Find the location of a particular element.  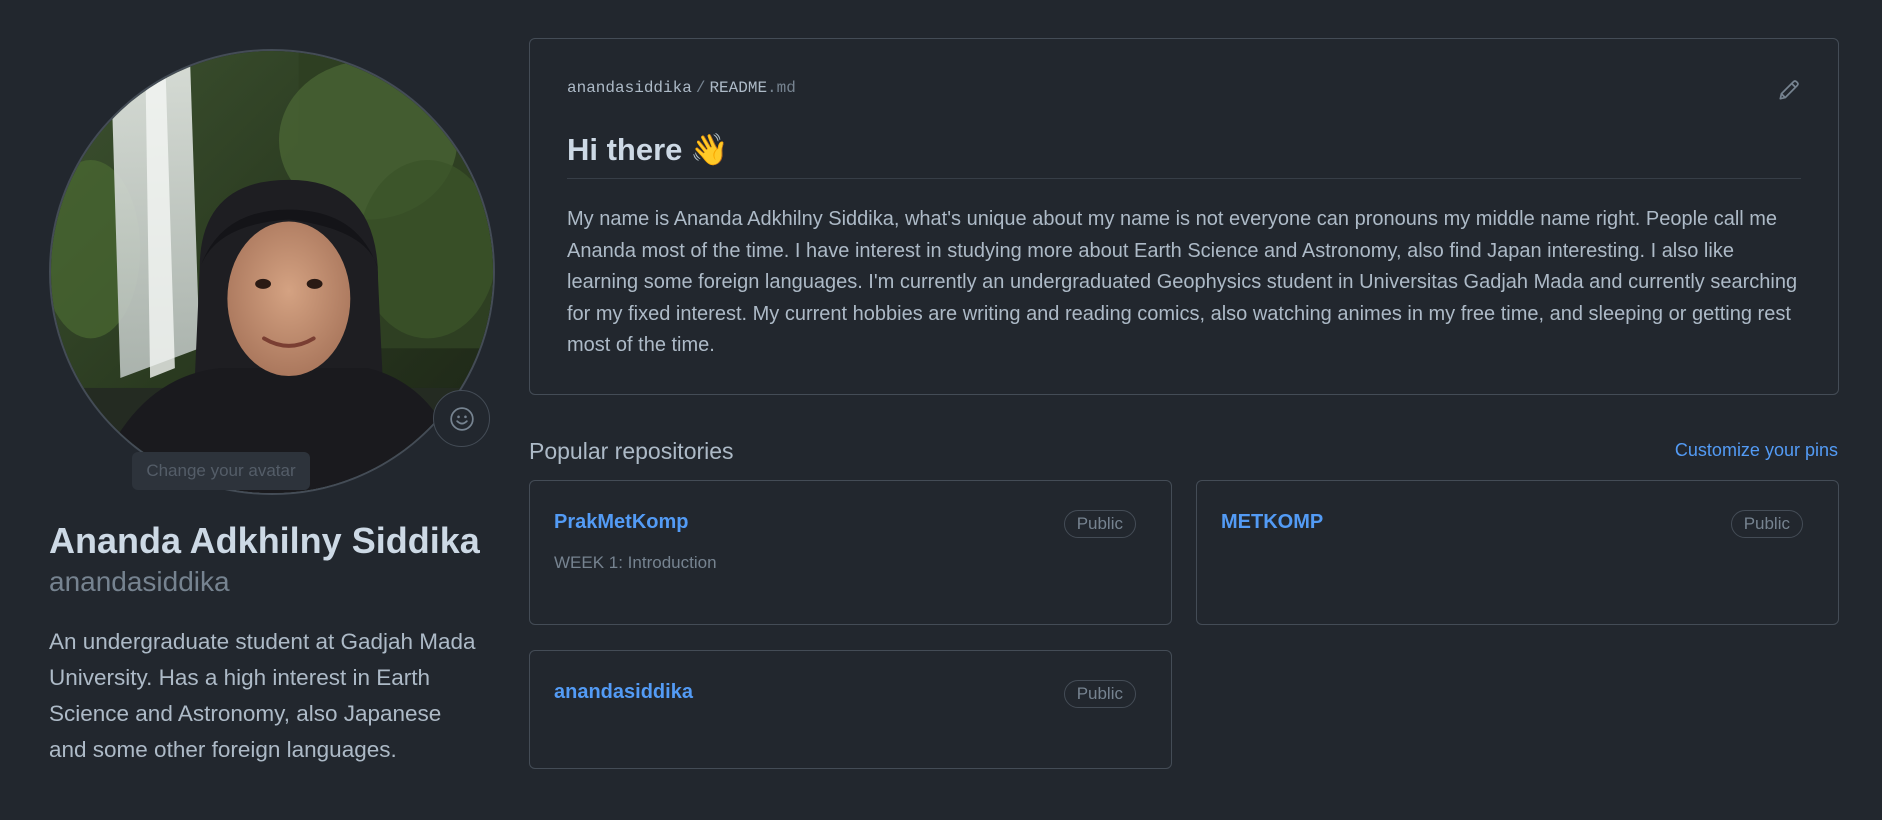

repo-card: PrakMetKomp Public WEEK 1: Introduction is located at coordinates (850, 552).